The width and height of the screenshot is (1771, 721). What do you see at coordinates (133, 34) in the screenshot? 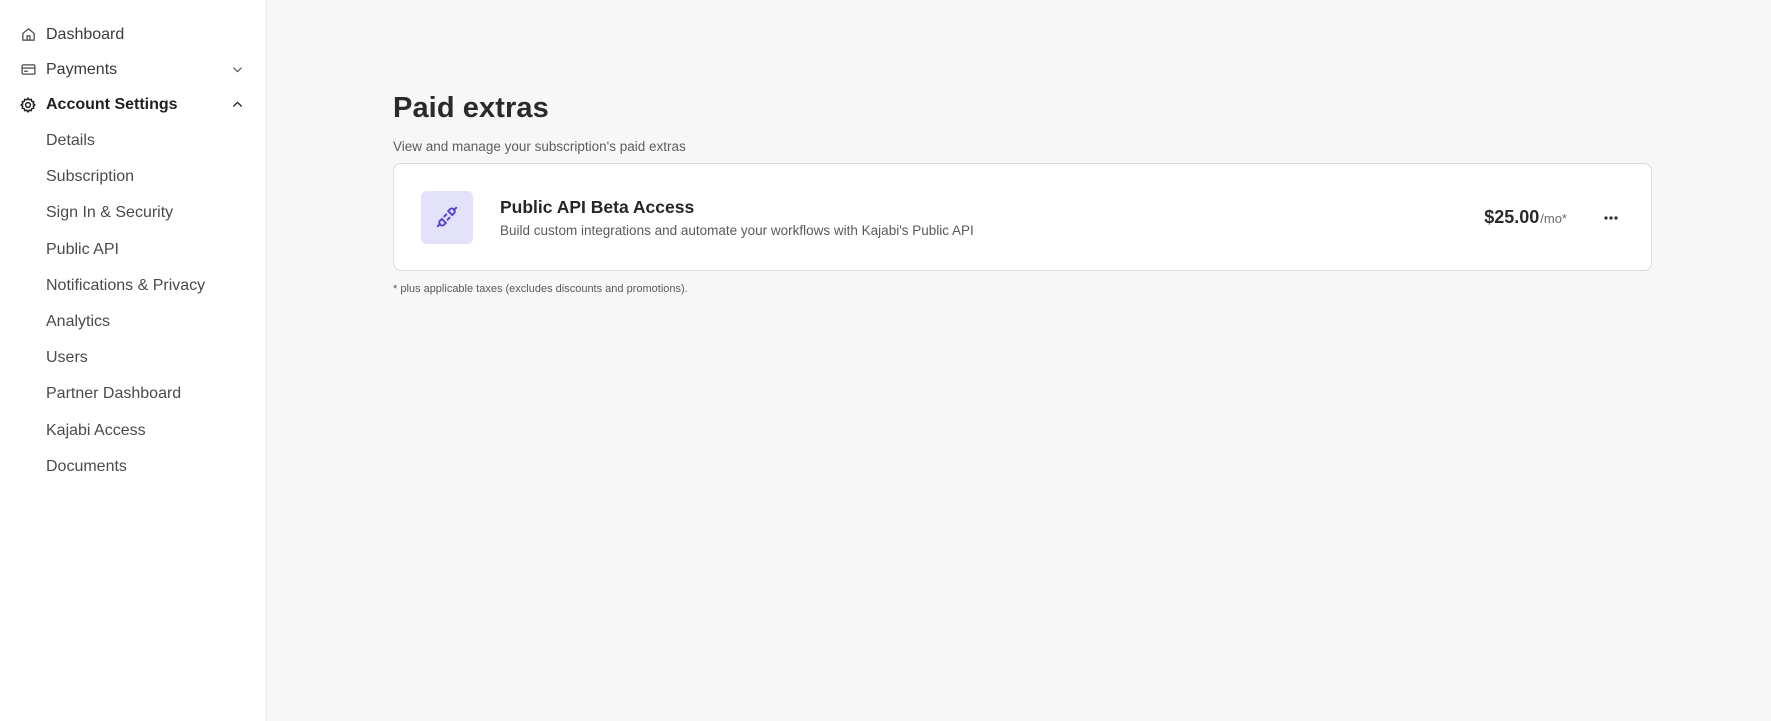
I see `sidebar-item-dashboard: Dashboard` at bounding box center [133, 34].